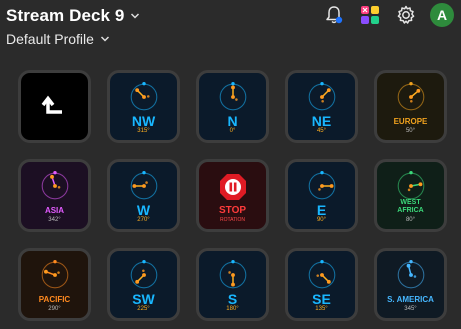 This screenshot has height=329, width=461. What do you see at coordinates (321, 131) in the screenshot?
I see `key-sublabel: 45°` at bounding box center [321, 131].